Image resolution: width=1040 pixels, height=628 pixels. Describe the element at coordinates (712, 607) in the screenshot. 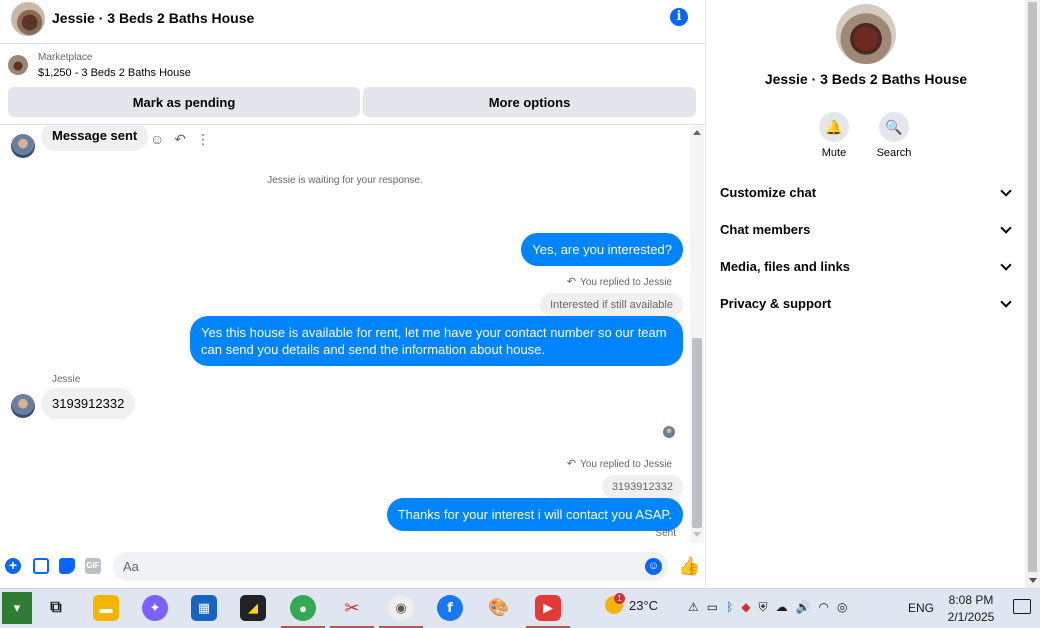

I see `battery-icon: ▭` at that location.